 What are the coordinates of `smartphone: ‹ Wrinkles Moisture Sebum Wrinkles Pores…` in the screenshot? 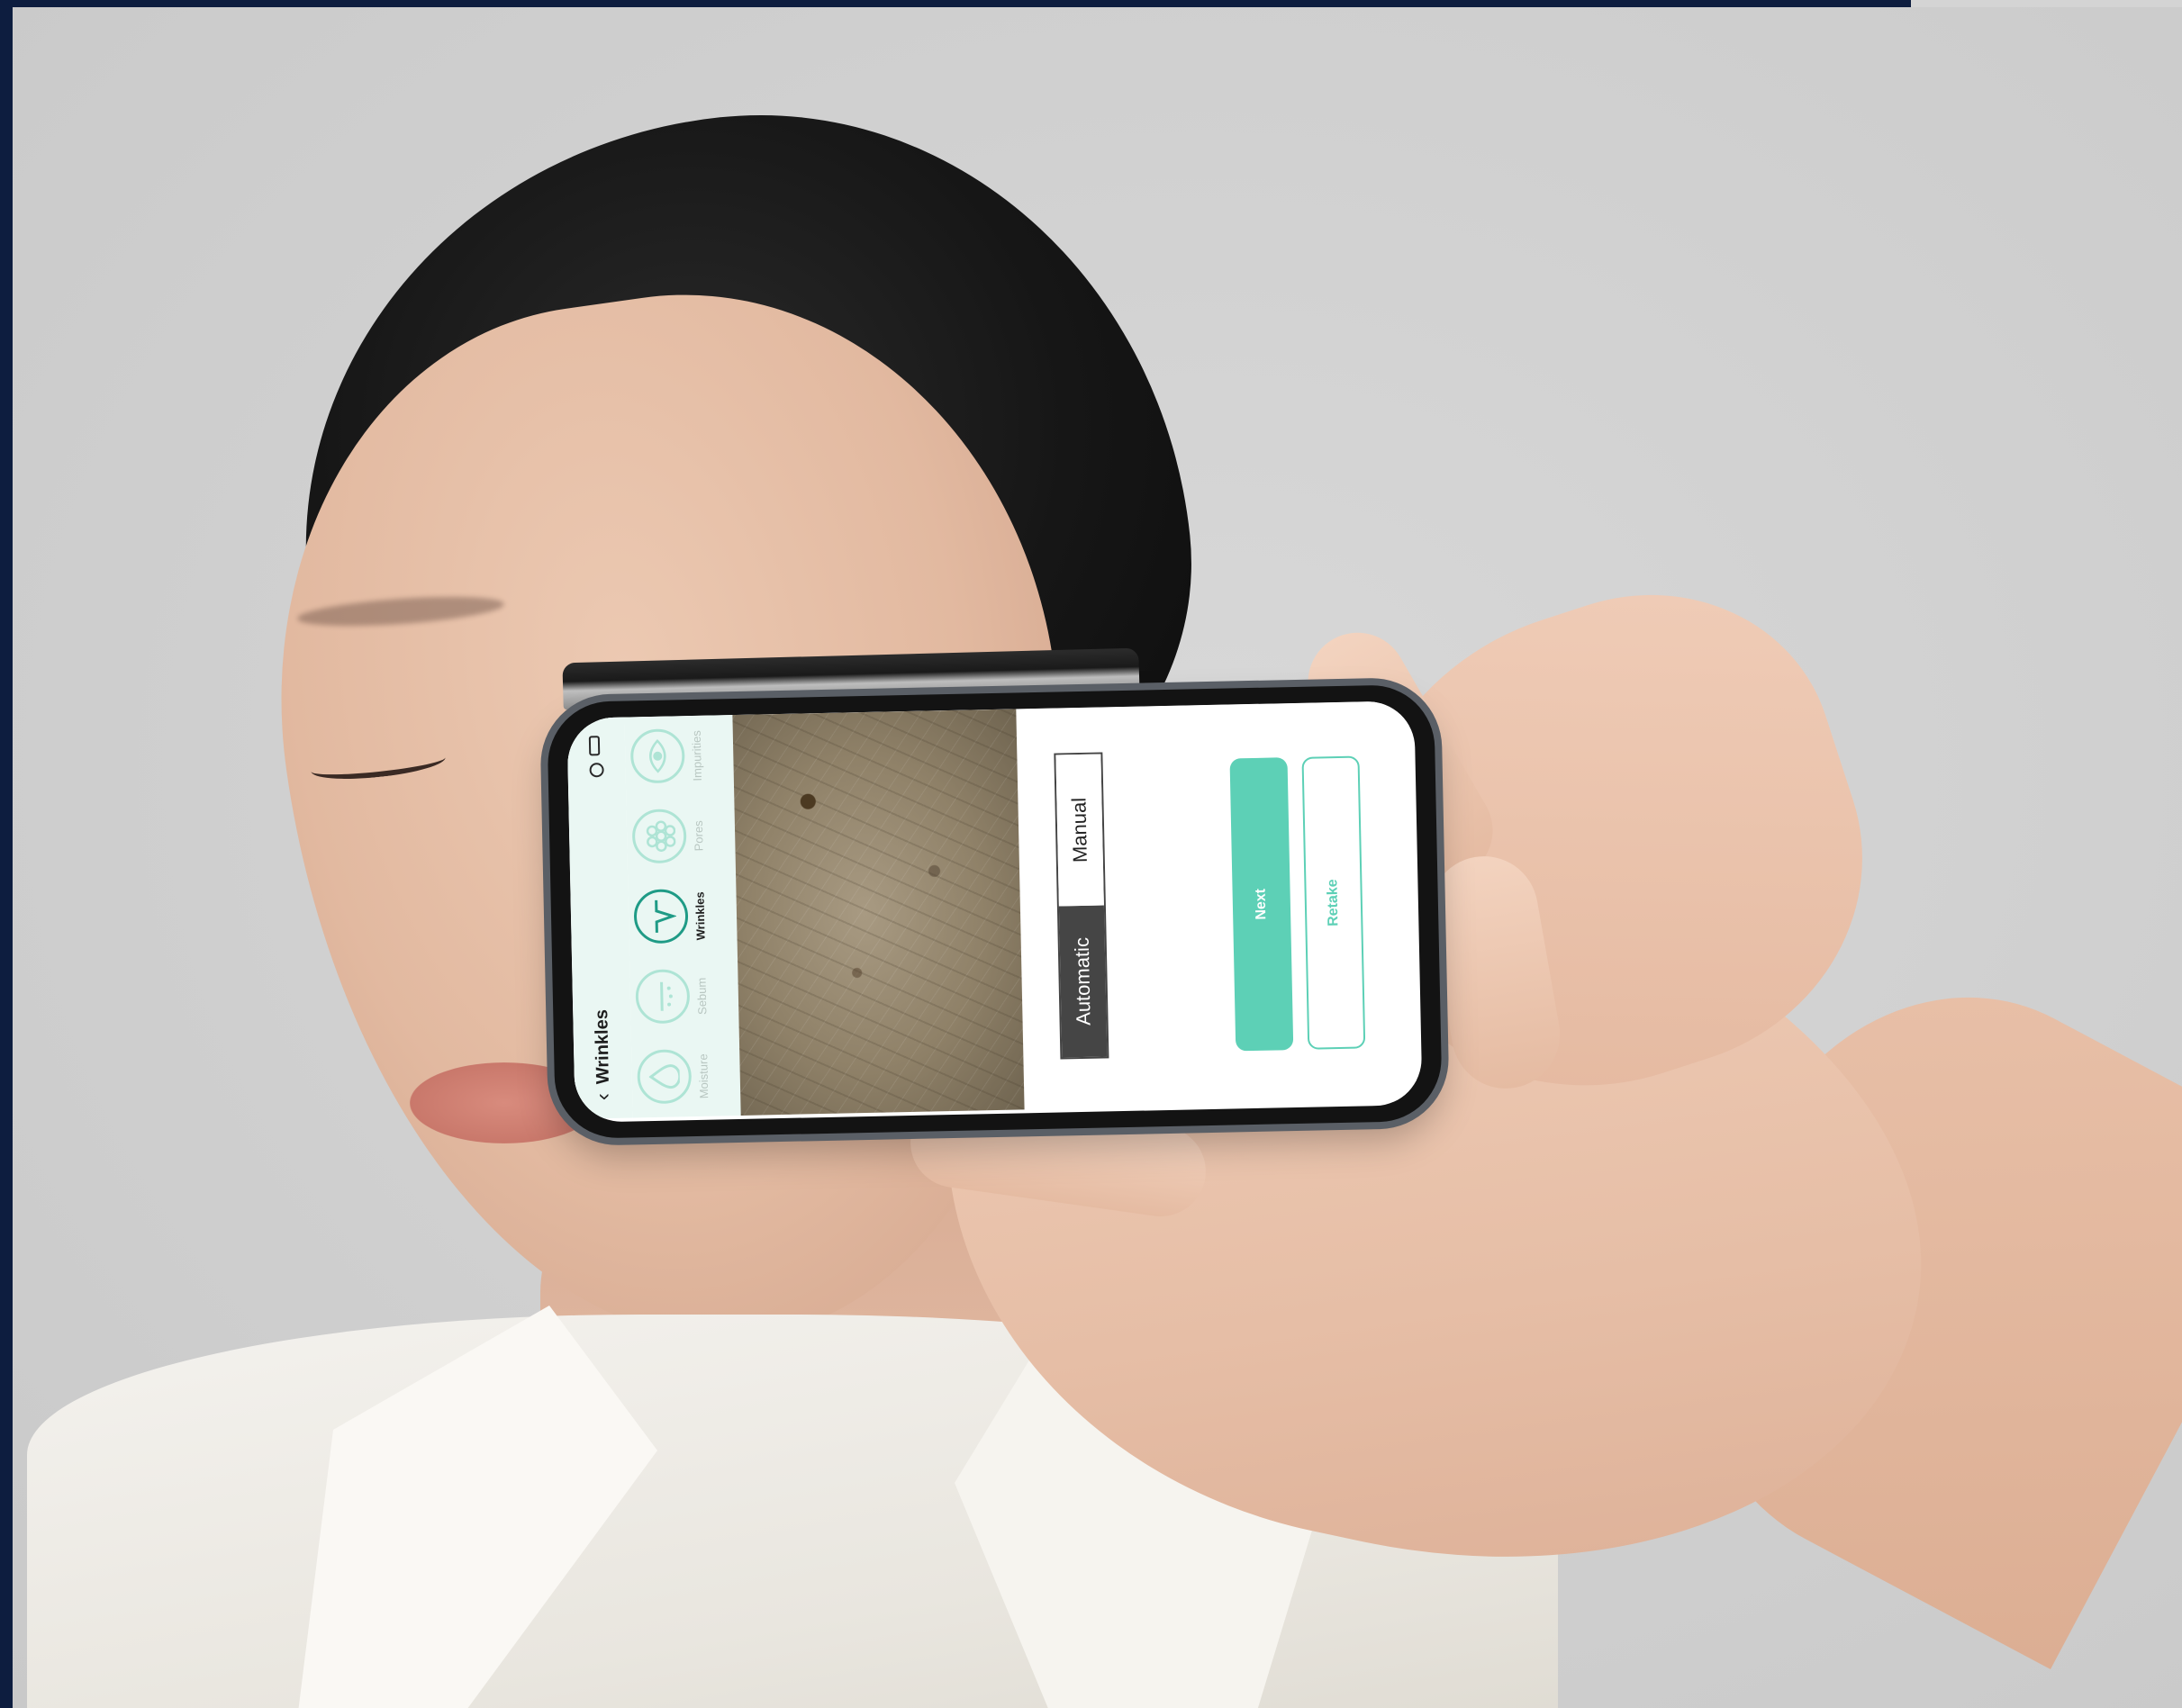 It's located at (995, 911).